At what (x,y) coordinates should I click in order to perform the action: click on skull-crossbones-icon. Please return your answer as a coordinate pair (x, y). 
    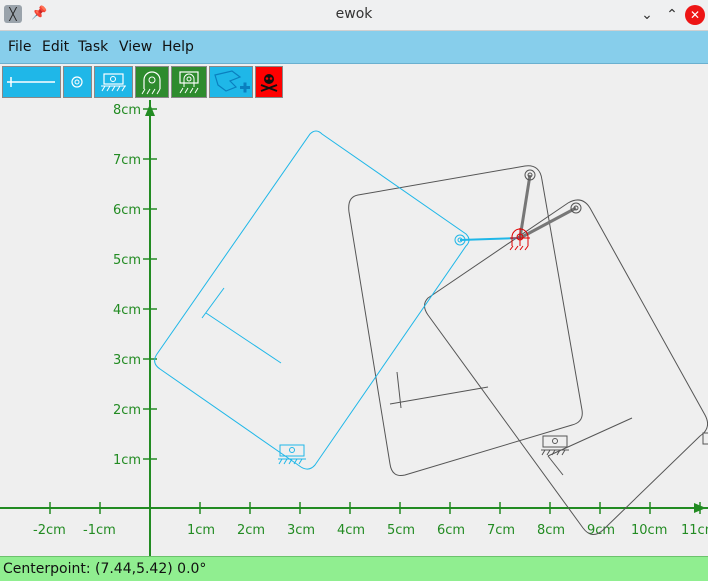
    Looking at the image, I should click on (269, 83).